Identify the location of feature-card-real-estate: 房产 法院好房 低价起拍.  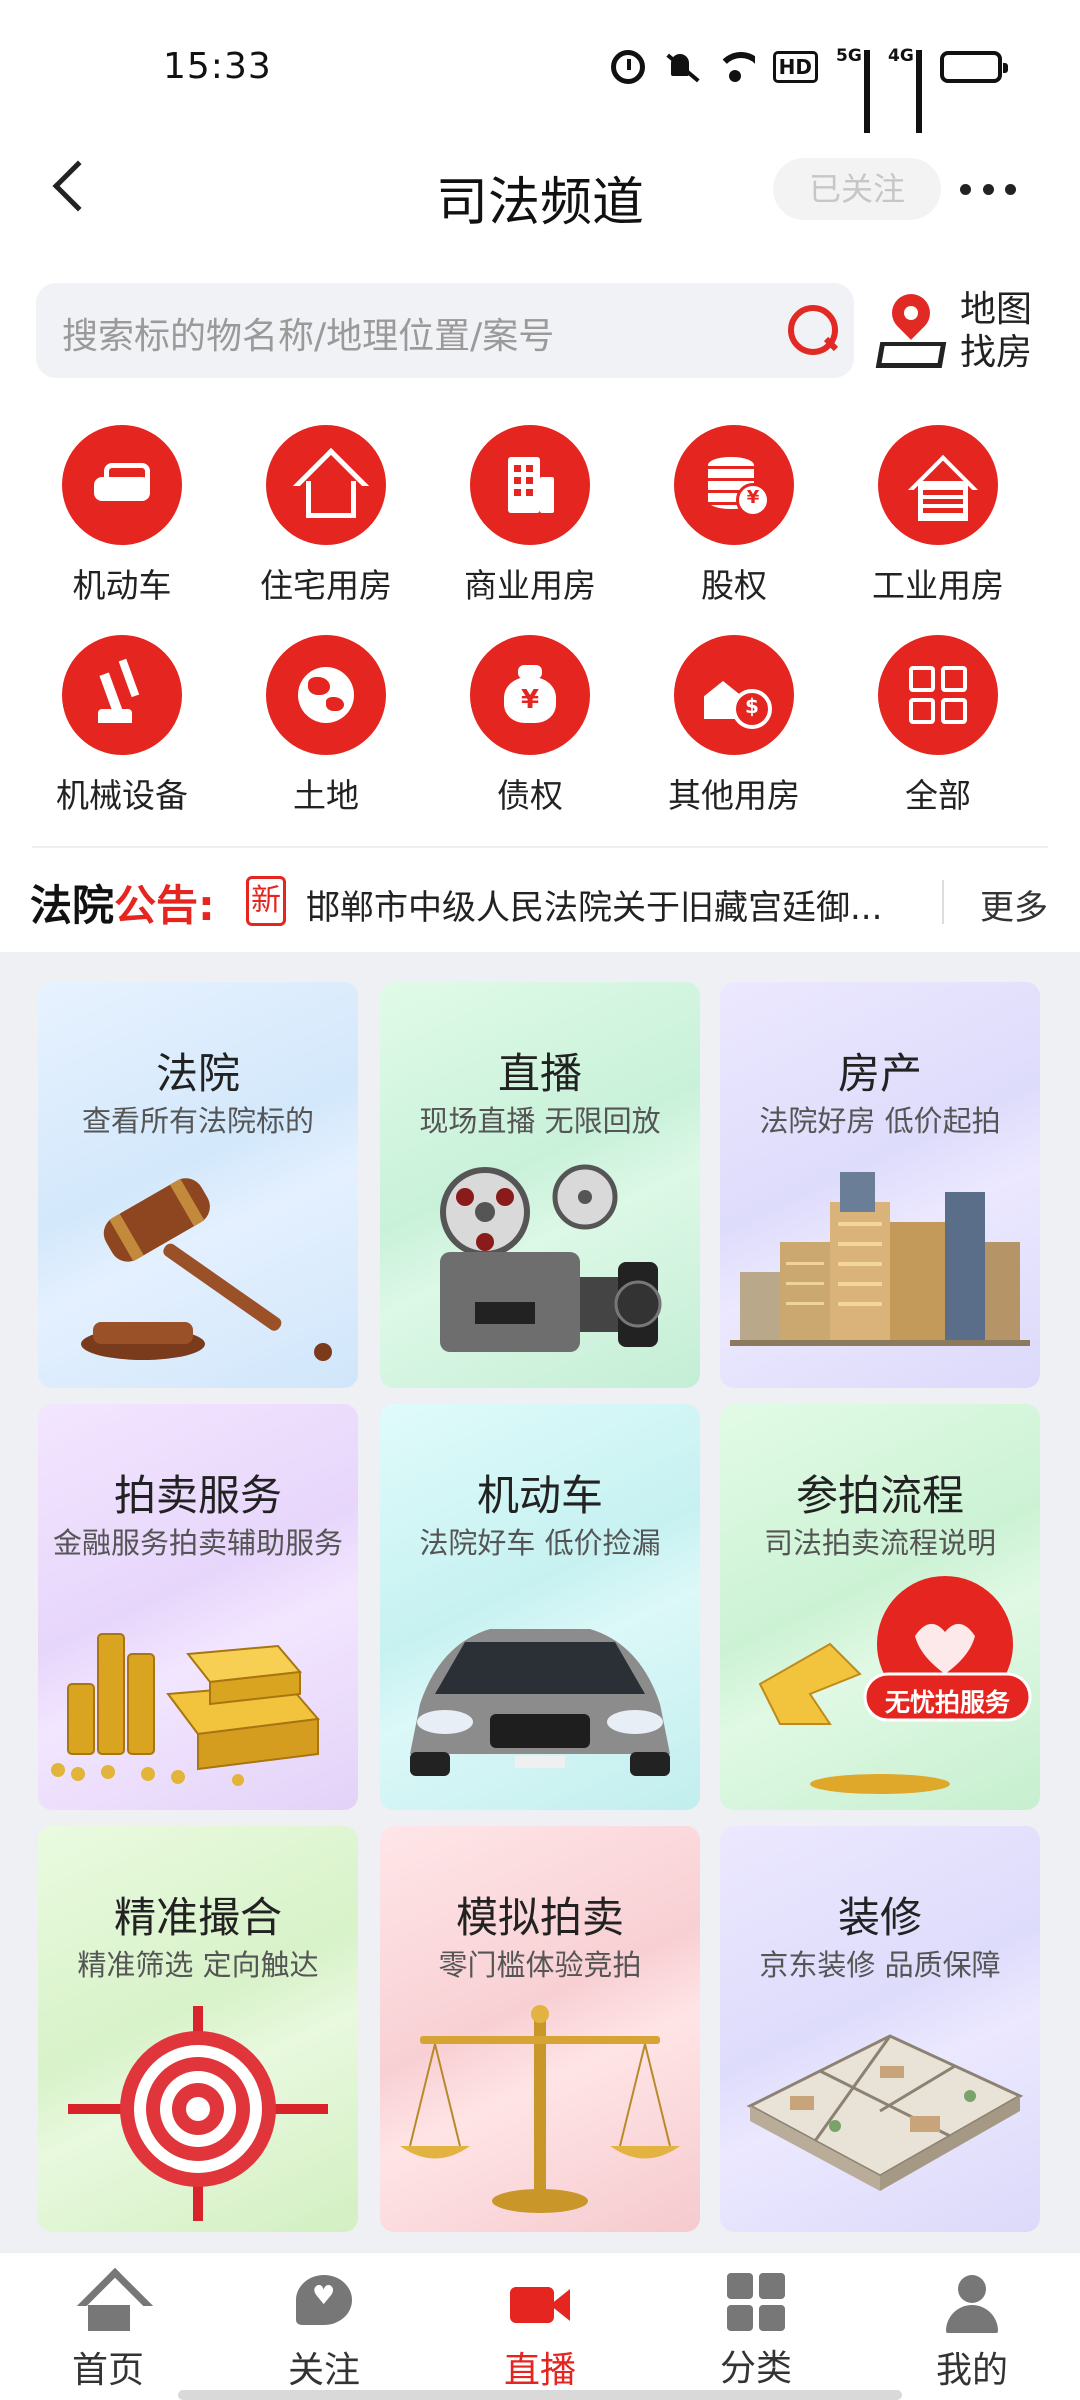
(880, 1185).